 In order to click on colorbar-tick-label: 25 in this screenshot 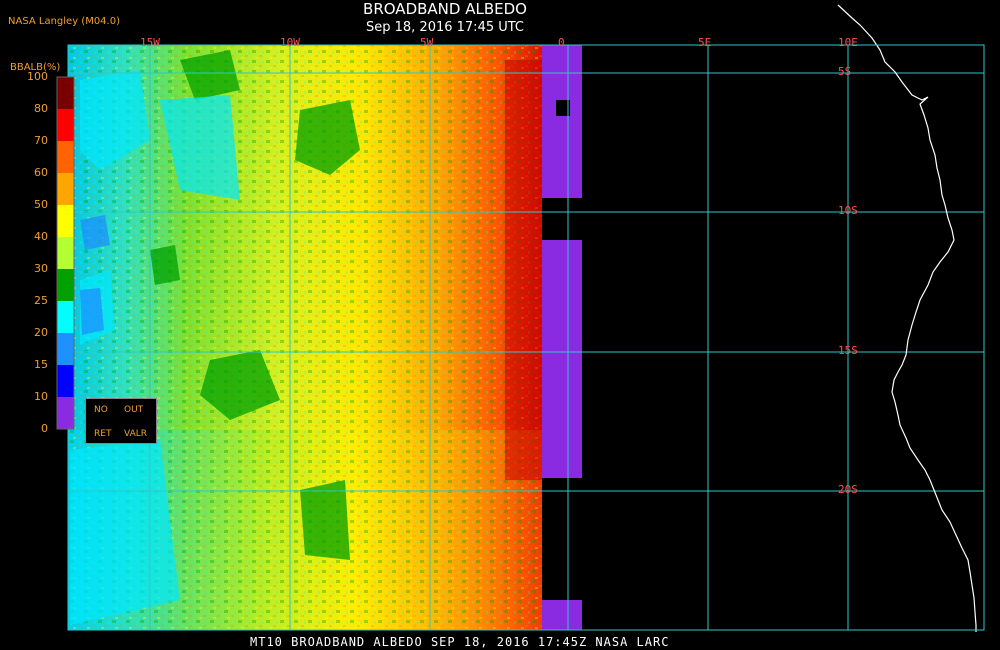, I will do `click(41, 300)`.